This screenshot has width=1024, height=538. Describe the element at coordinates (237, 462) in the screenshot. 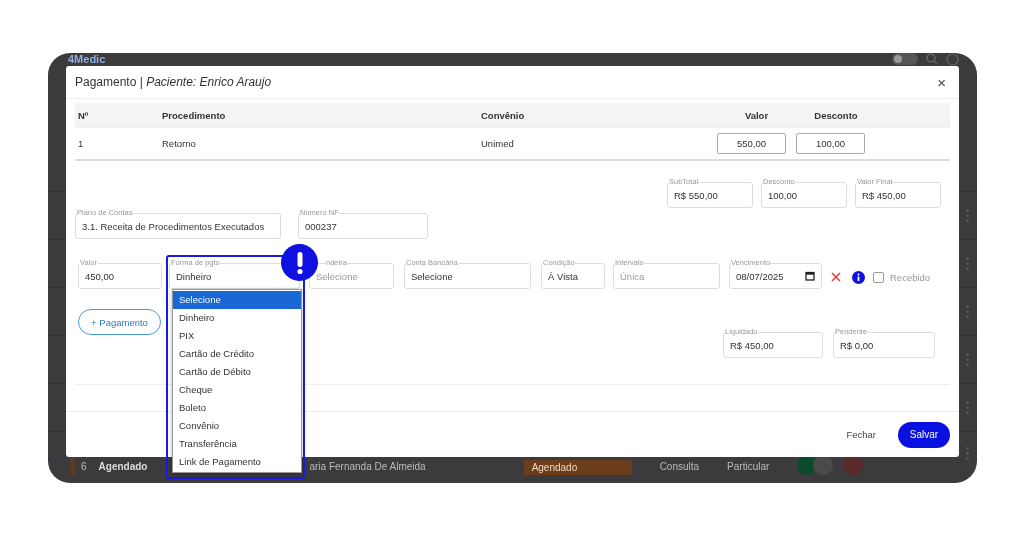

I see `dropdown-option: Link de Pagamento` at that location.